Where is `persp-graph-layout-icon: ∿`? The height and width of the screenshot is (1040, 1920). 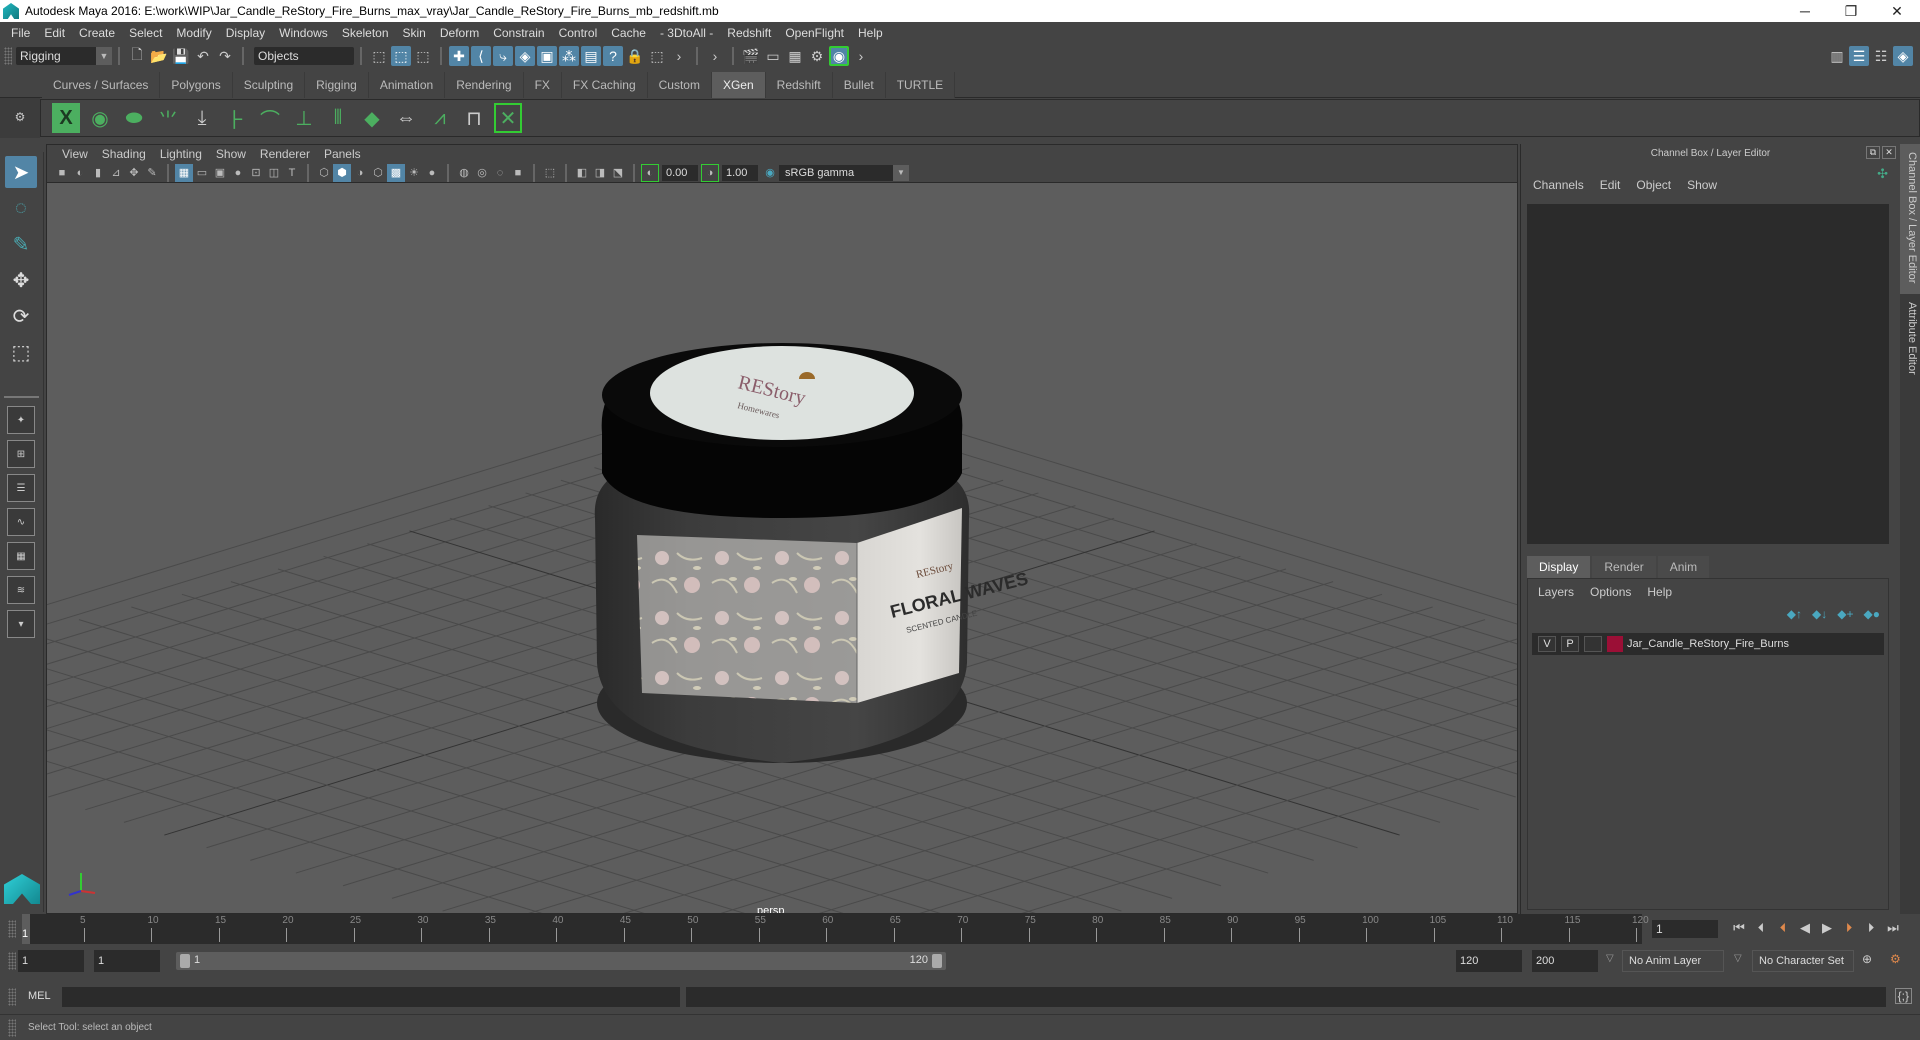
persp-graph-layout-icon: ∿ is located at coordinates (21, 522).